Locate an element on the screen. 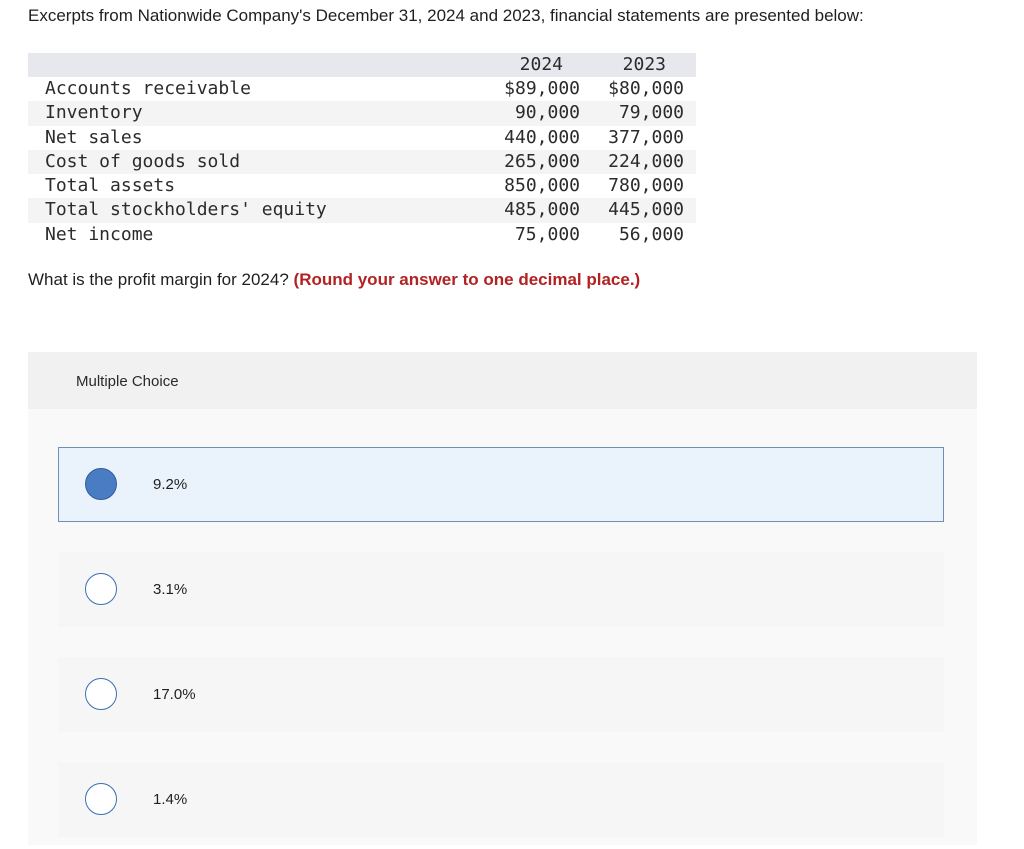  value-2023: 377,000 is located at coordinates (646, 137).